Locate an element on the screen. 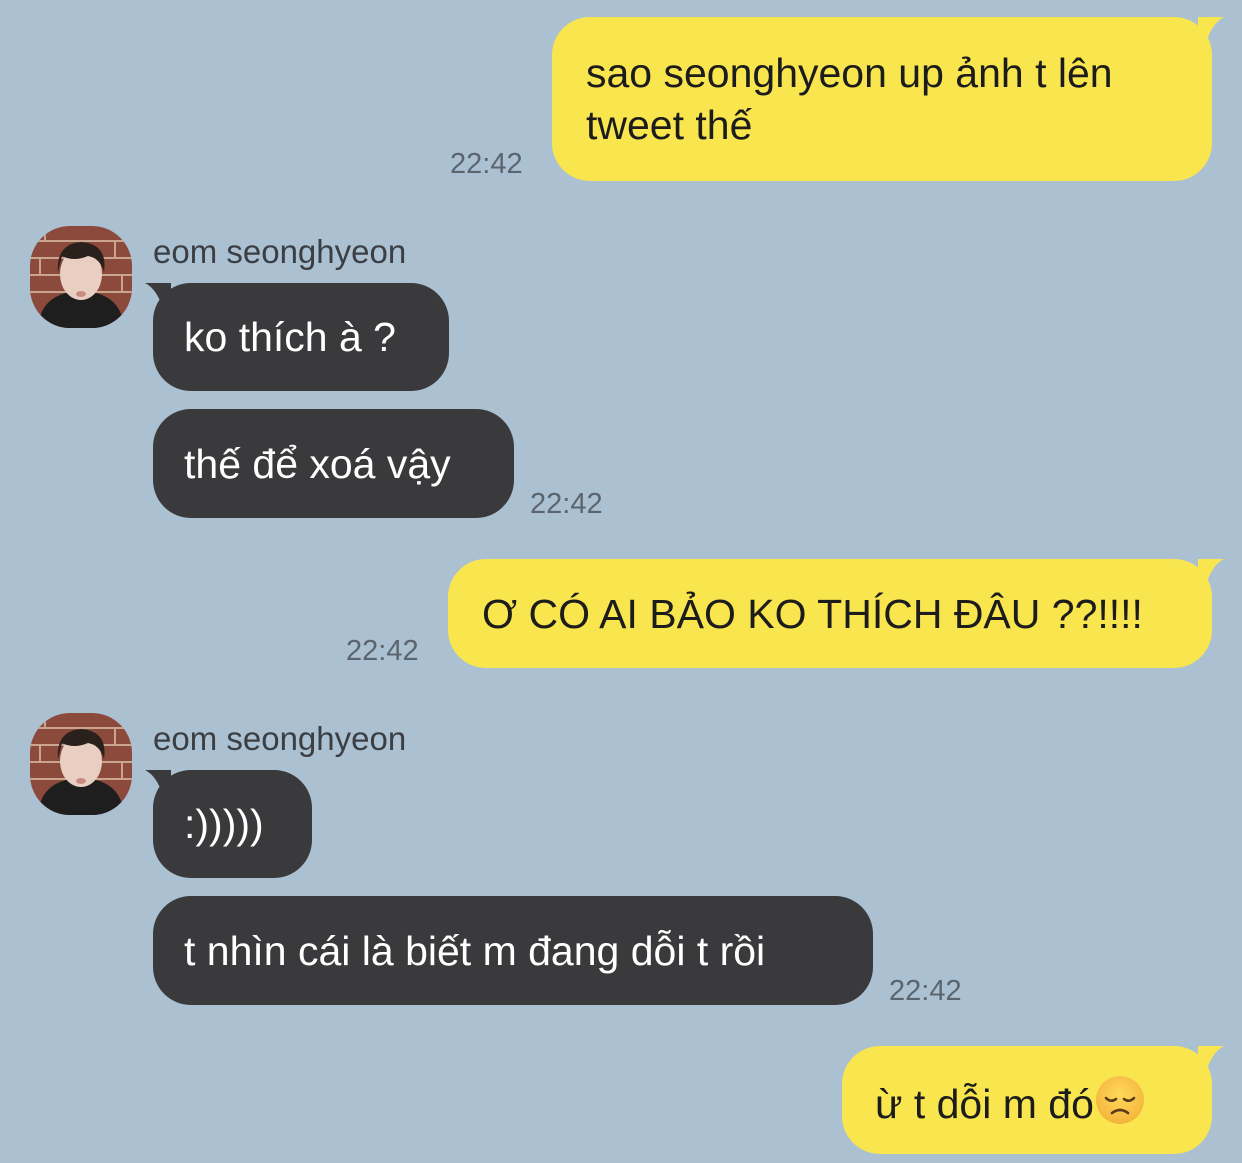 Image resolution: width=1242 pixels, height=1163 pixels. outgoing-message-bubble: Ơ CÓ AI BẢO KO THÍCH ĐÂU ??!!!! is located at coordinates (830, 613).